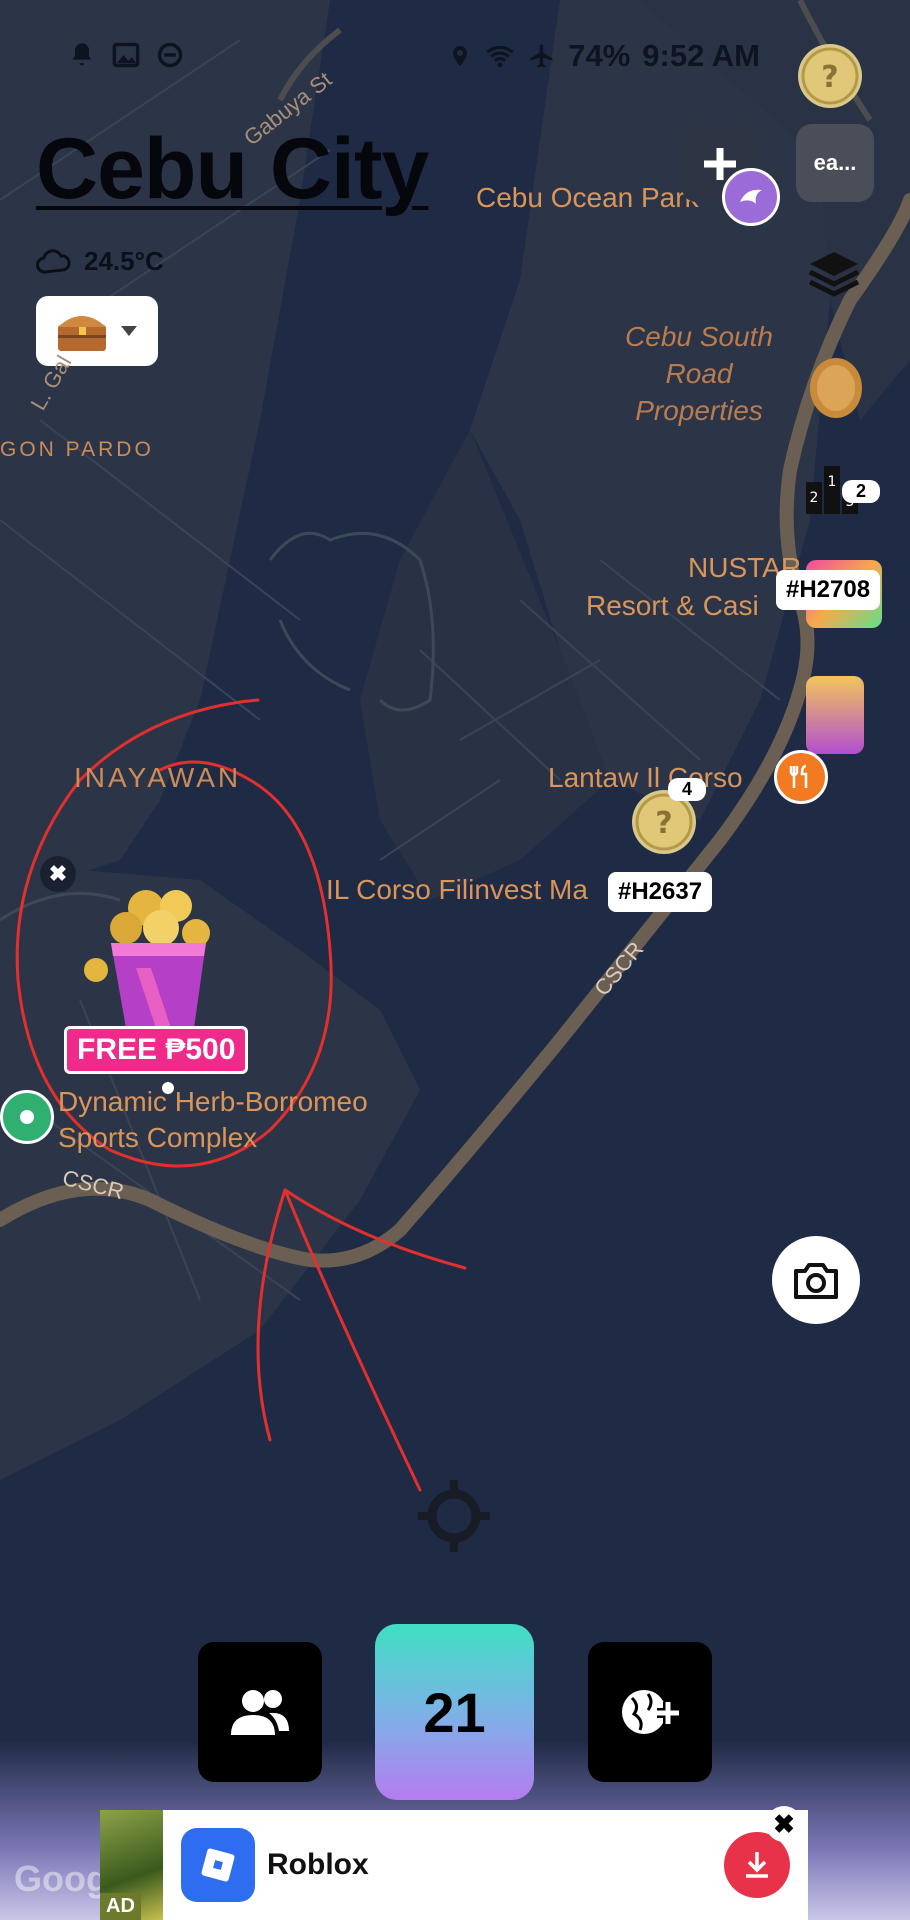 This screenshot has width=910, height=1920. I want to click on area-label: INAYAWAN, so click(158, 777).